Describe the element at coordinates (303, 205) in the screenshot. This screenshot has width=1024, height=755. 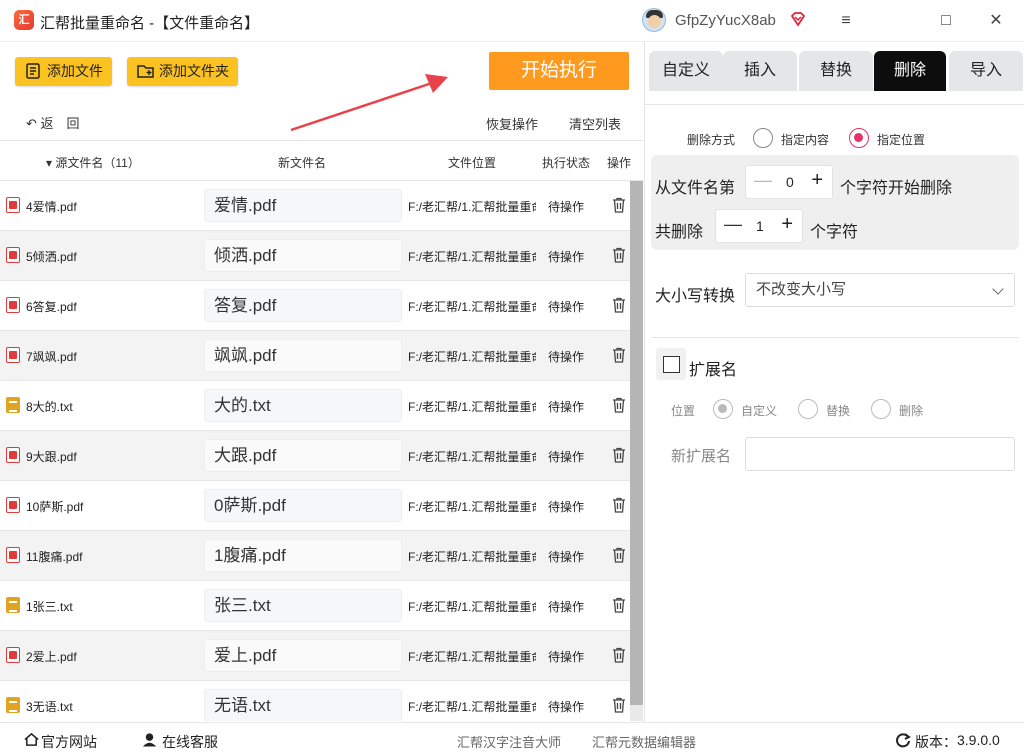
I see `new-filename-input: 爱情.pdf` at that location.